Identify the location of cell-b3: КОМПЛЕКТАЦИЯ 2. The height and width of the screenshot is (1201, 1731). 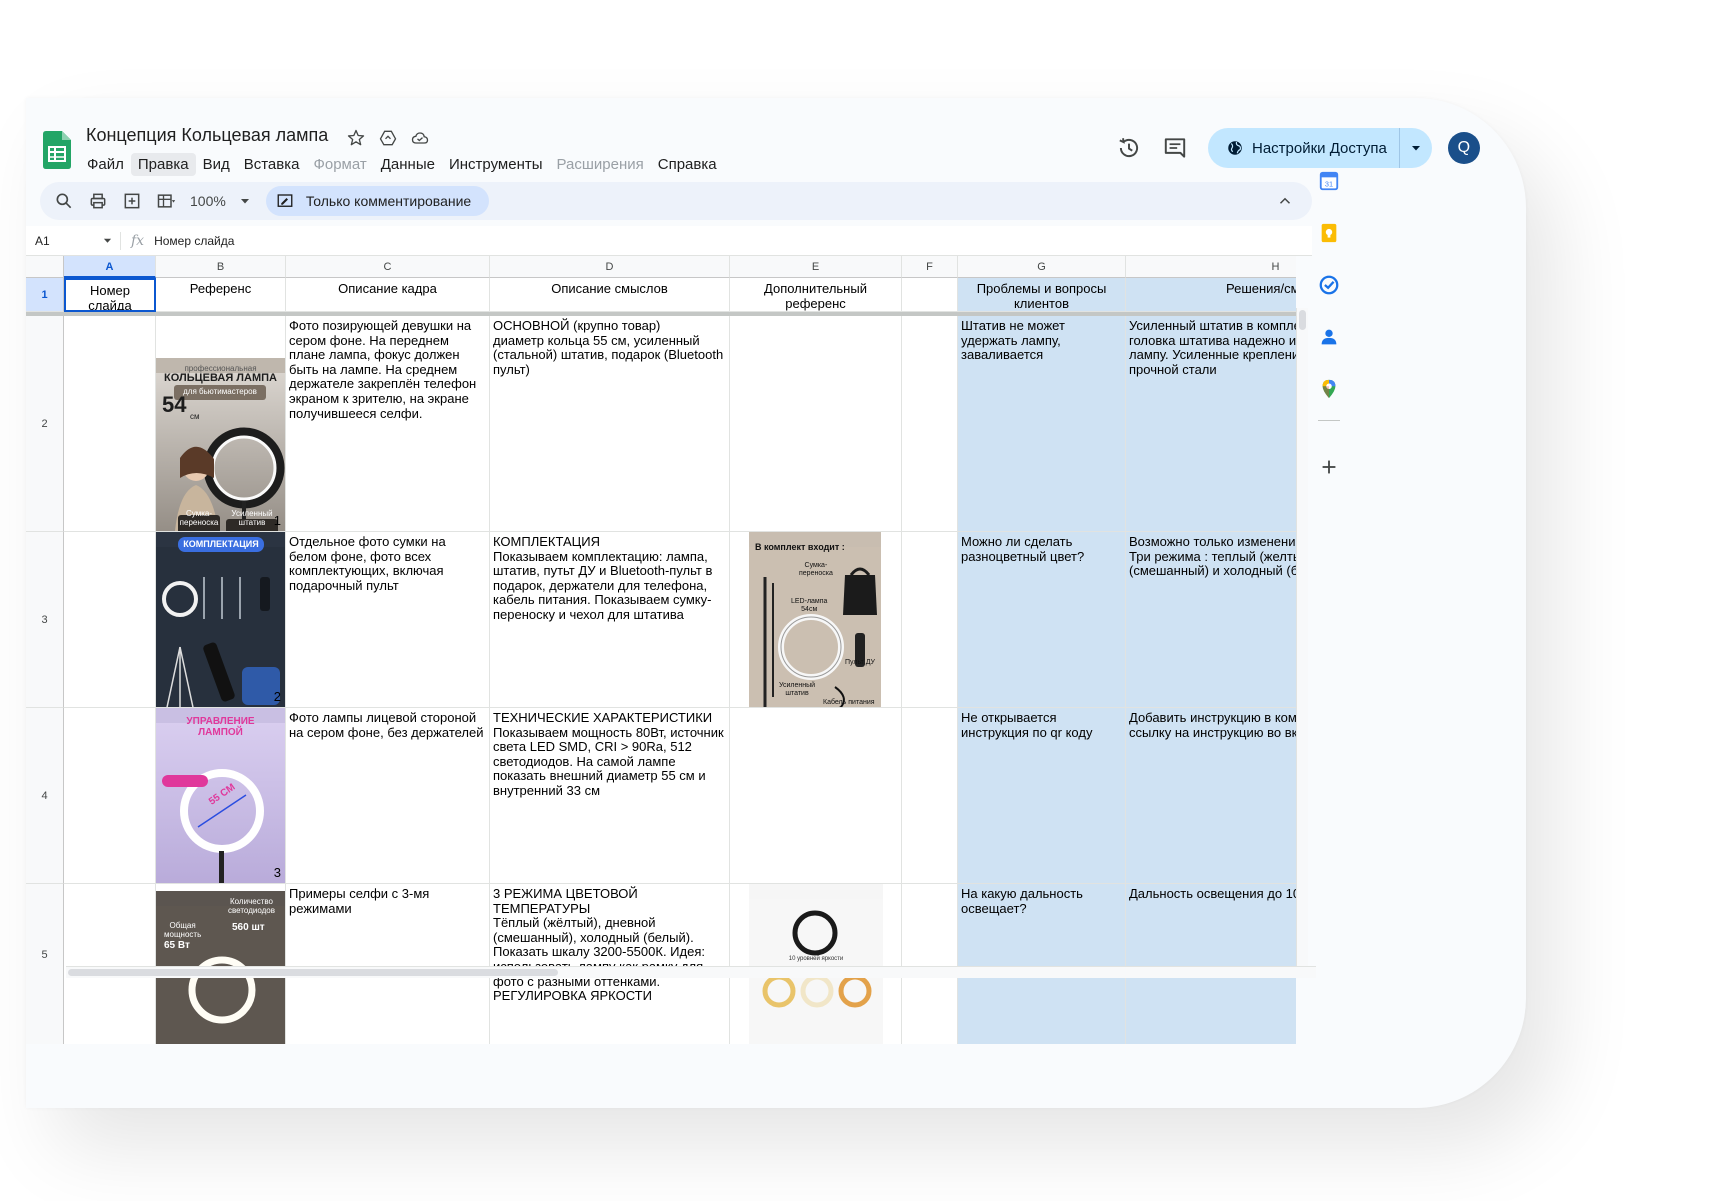
(221, 620).